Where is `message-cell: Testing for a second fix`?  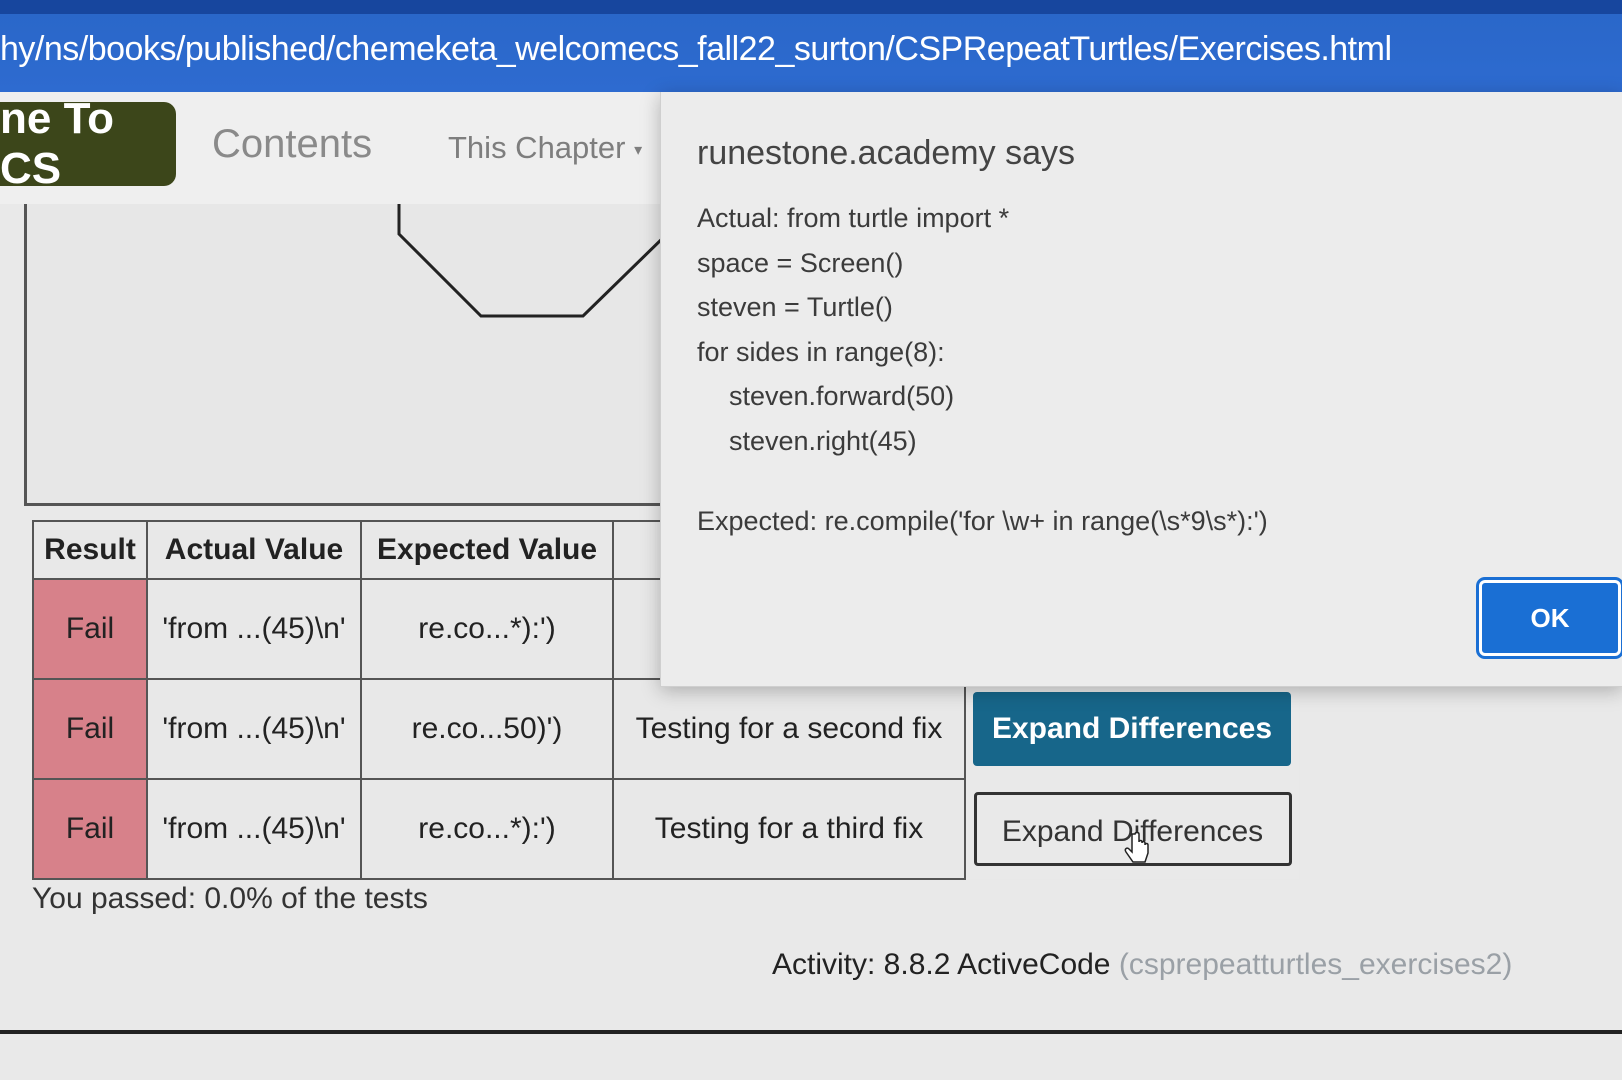 message-cell: Testing for a second fix is located at coordinates (789, 729).